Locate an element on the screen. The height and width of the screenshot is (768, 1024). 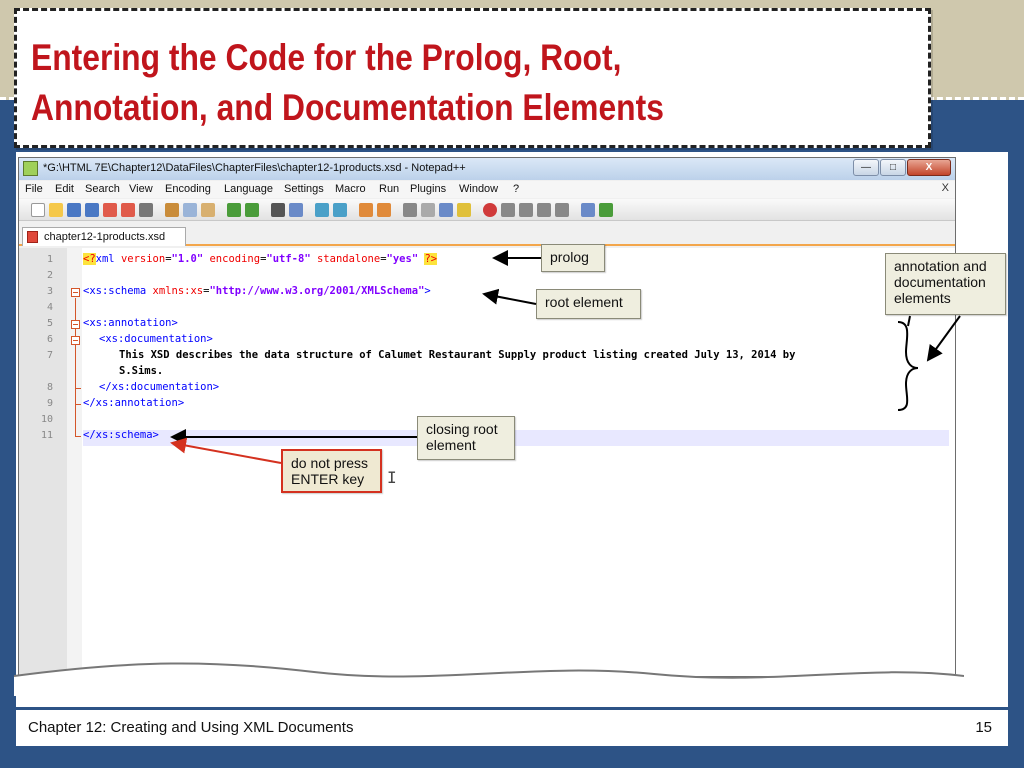
menu-help: ? is located at coordinates (516, 189).